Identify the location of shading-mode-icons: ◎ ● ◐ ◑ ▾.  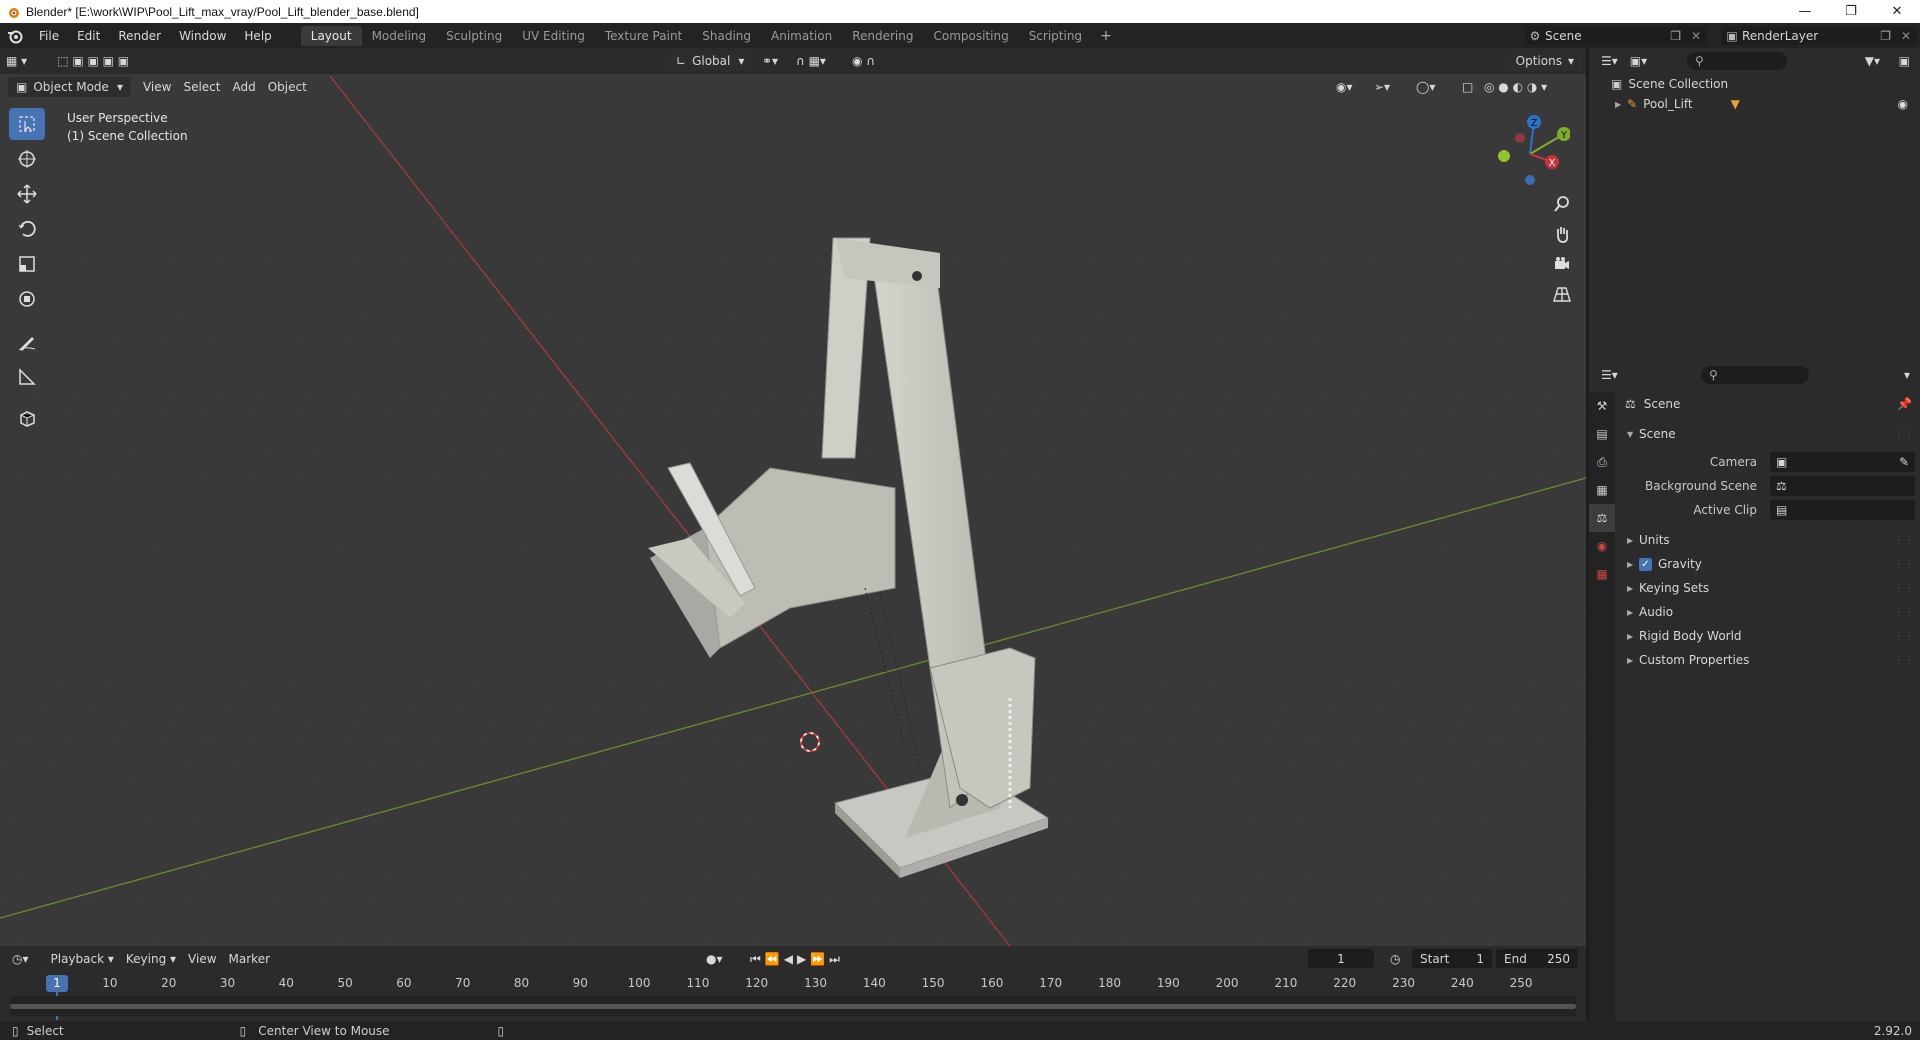
(1515, 87).